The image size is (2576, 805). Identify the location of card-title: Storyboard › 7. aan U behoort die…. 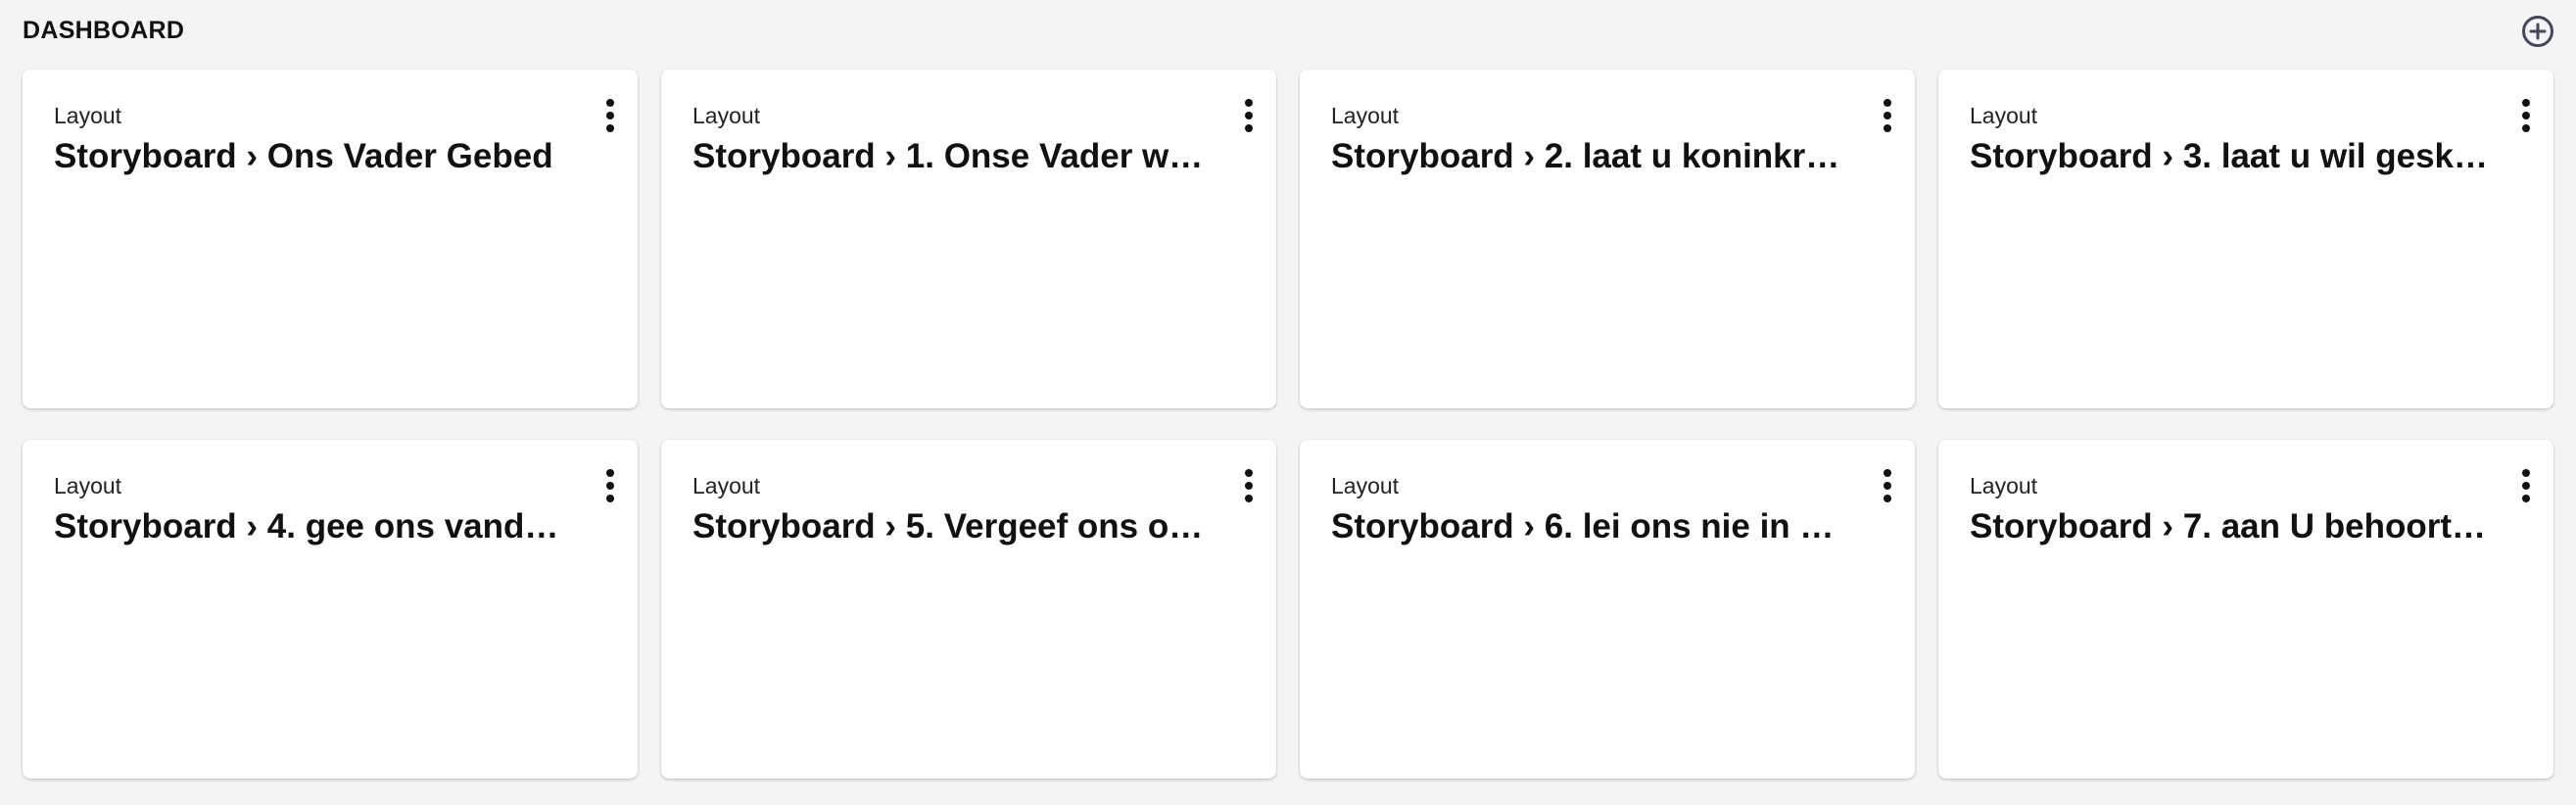
(2229, 526).